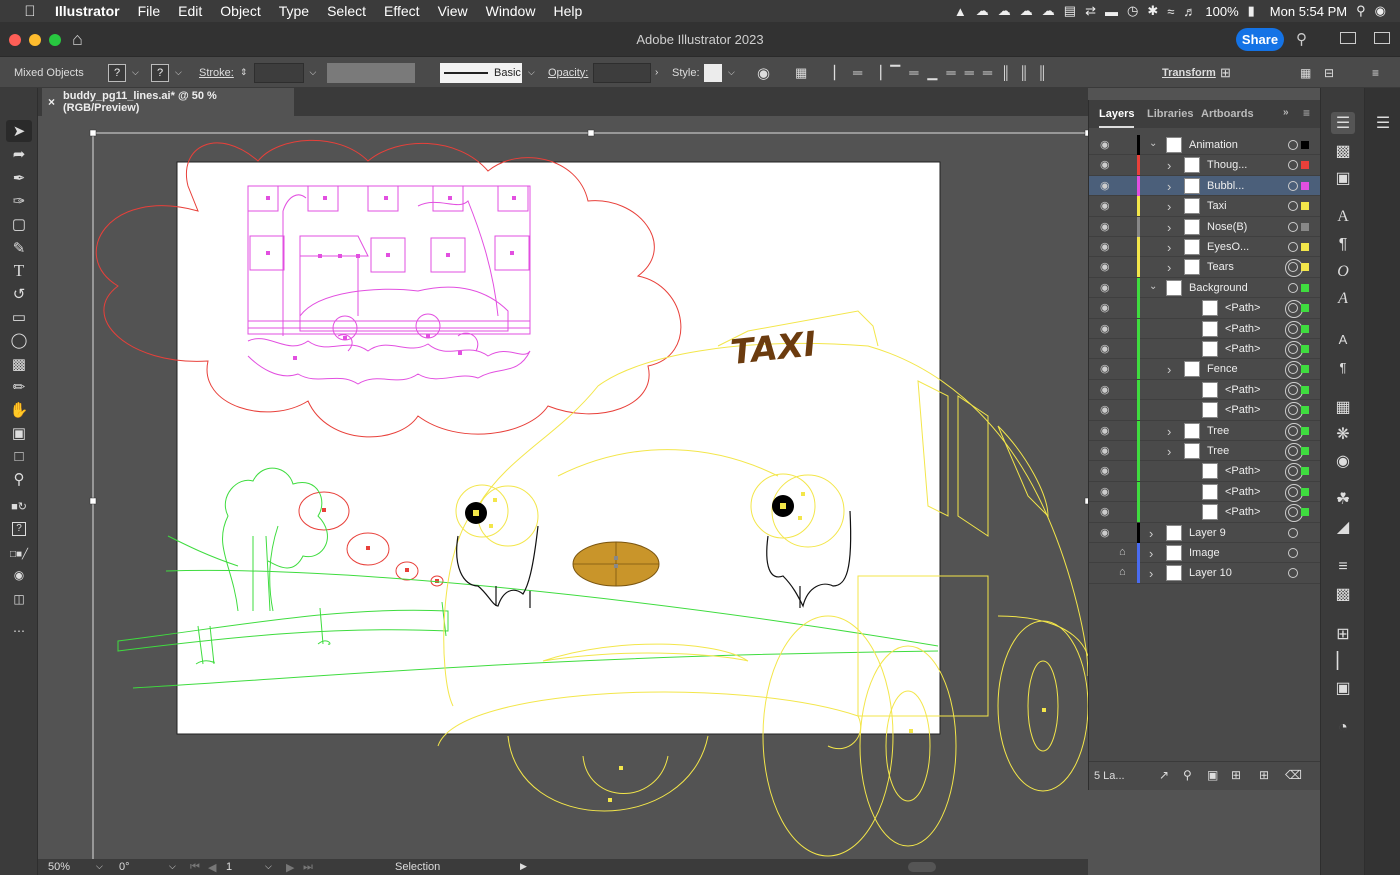 This screenshot has width=1400, height=875. What do you see at coordinates (19, 575) in the screenshot?
I see `draw-mode-icon: ◉` at bounding box center [19, 575].